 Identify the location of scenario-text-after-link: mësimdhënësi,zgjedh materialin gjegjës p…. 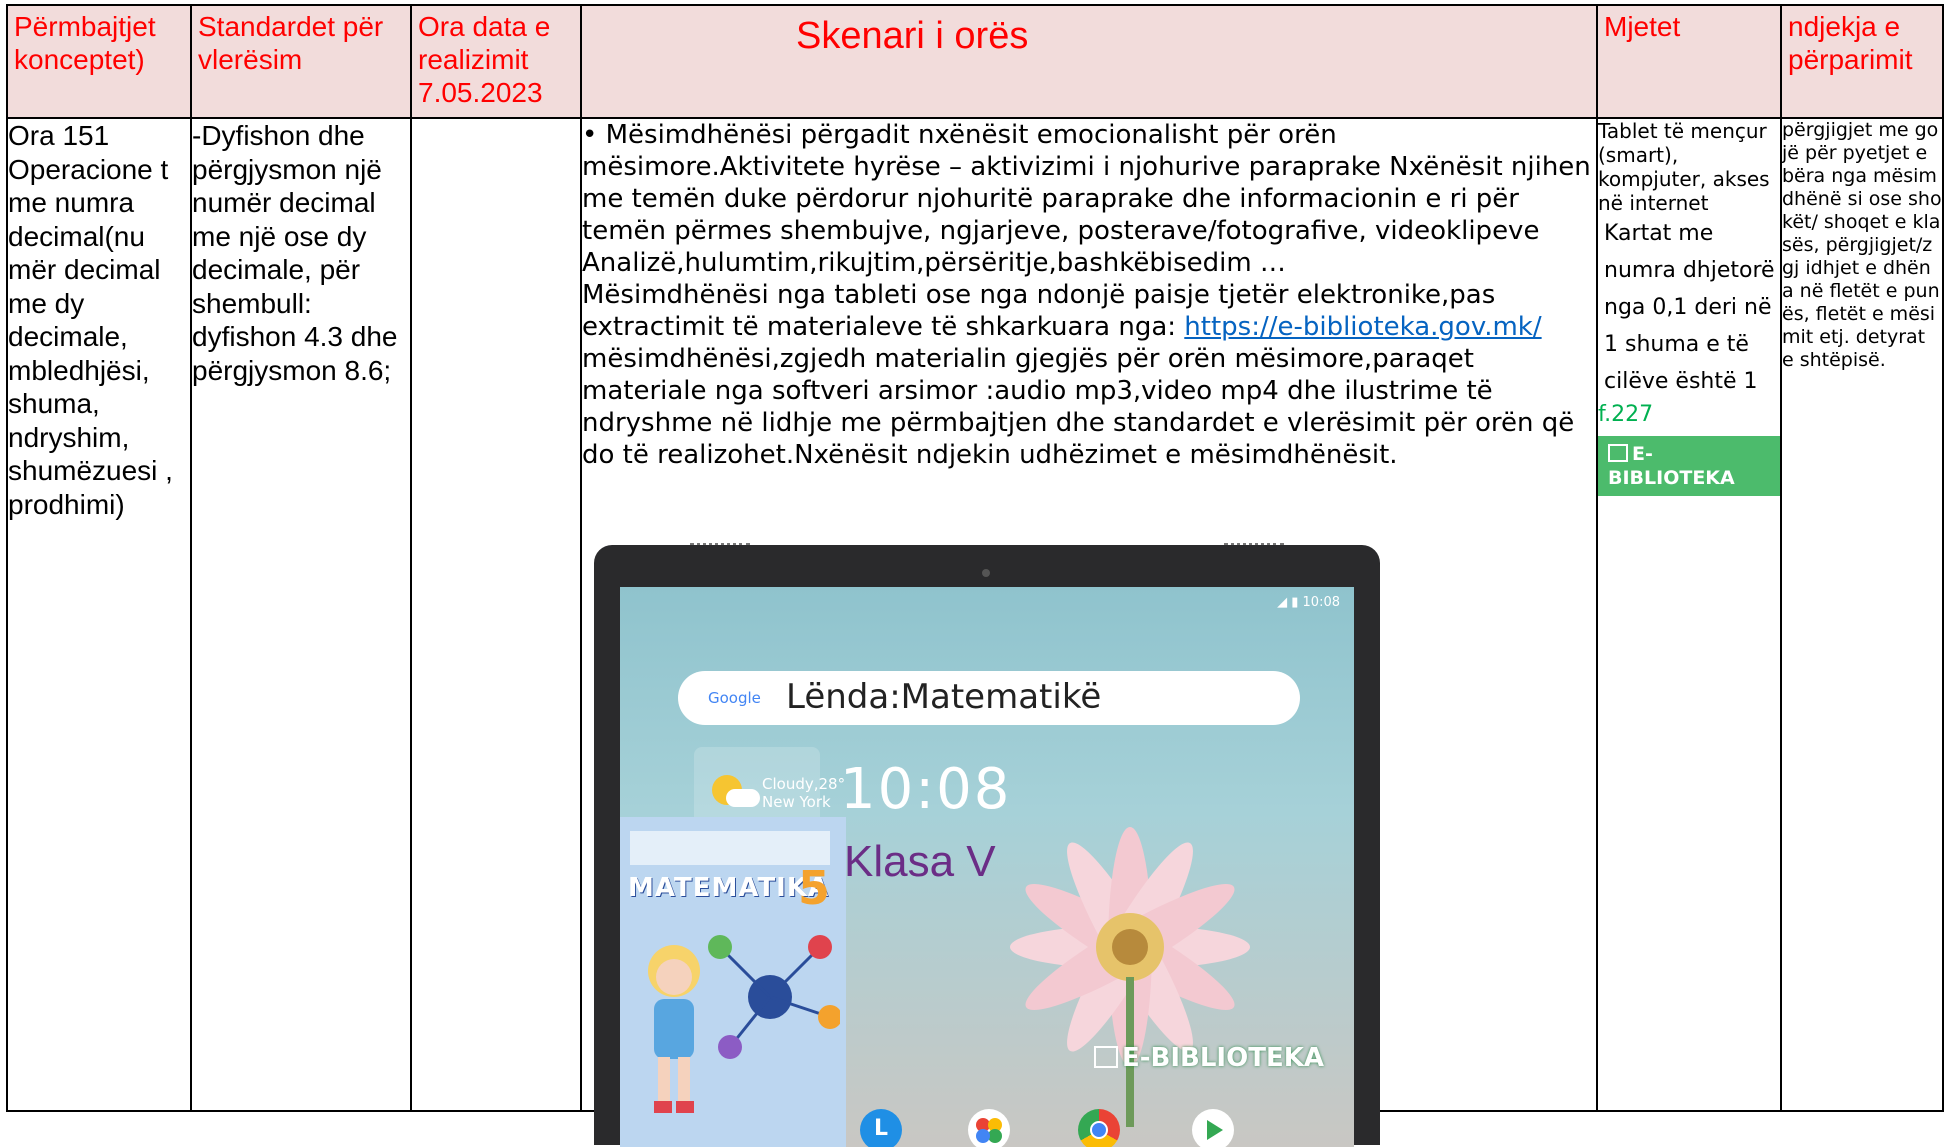
(1078, 407).